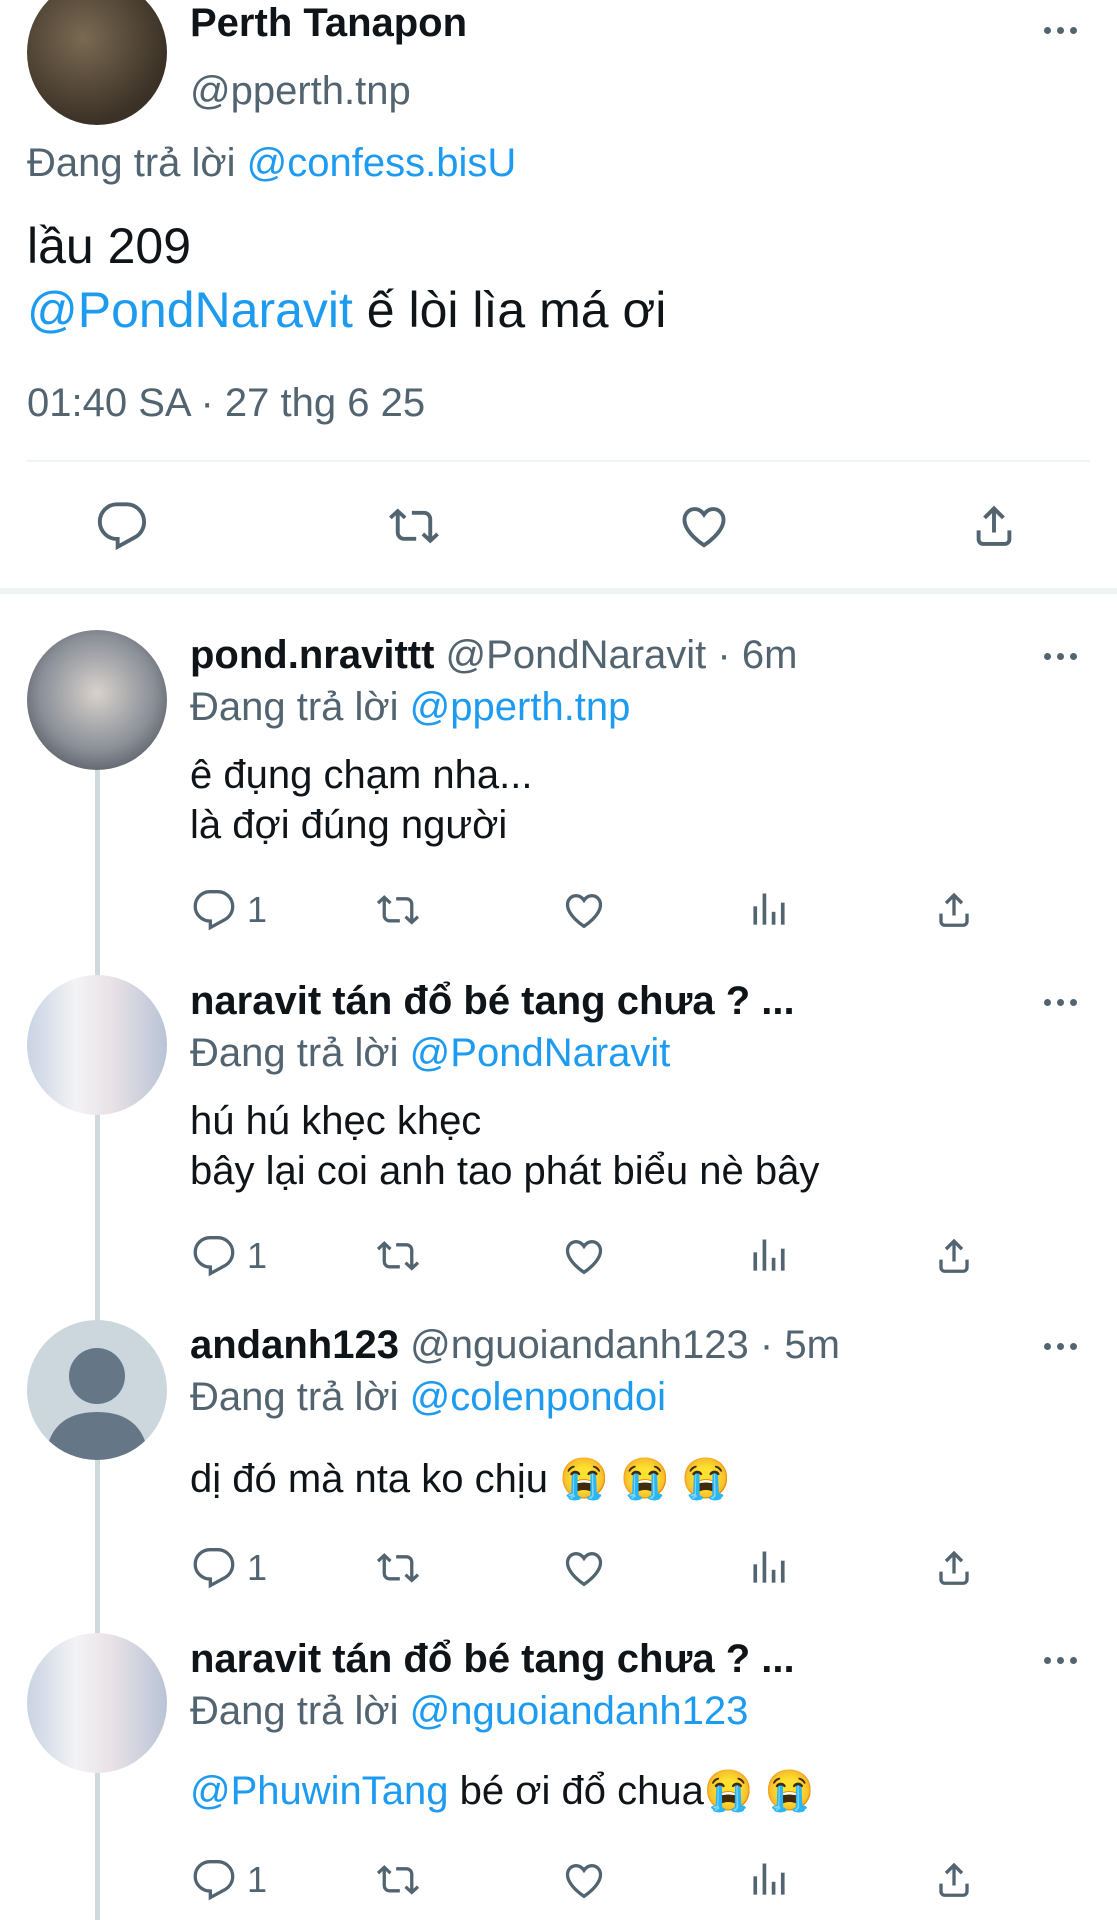  Describe the element at coordinates (97, 1404) in the screenshot. I see `default-avatar-icon` at that location.